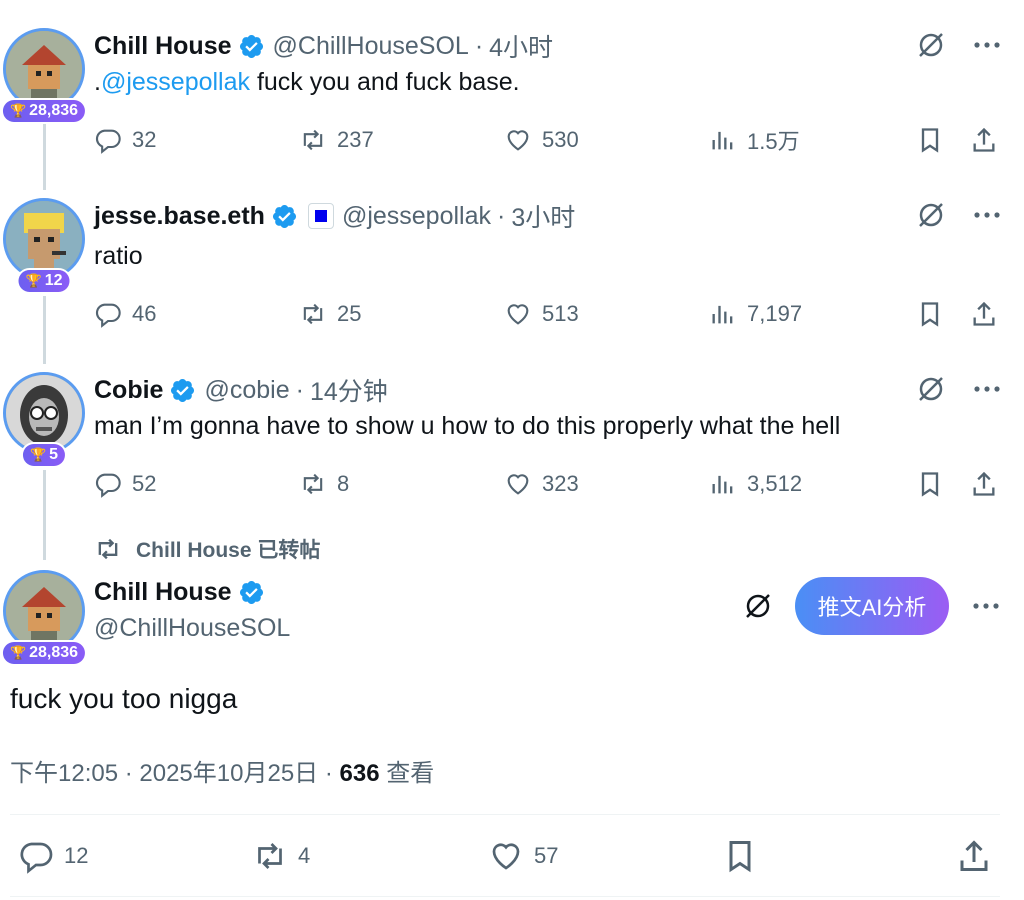 The image size is (1024, 900). I want to click on author-name: jesse.base.eth, so click(179, 216).